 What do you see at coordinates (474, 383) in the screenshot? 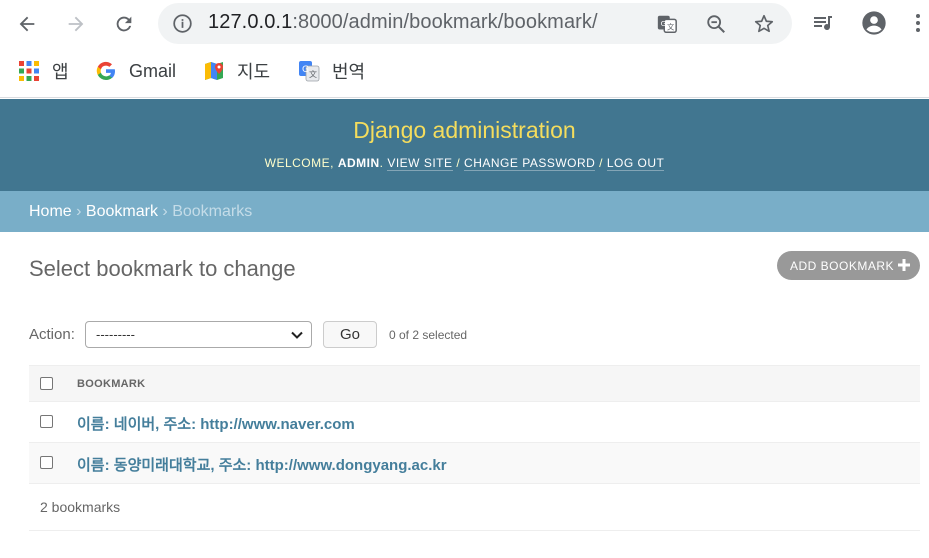
I see `table-header: BOOKMARK` at bounding box center [474, 383].